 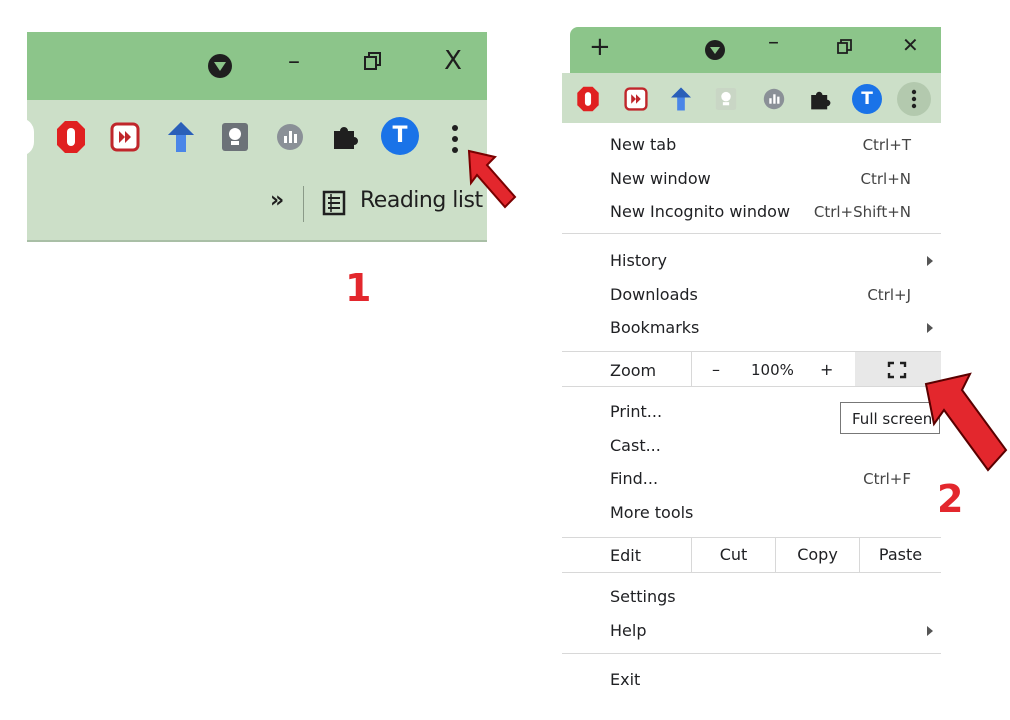 I want to click on cut-button: Cut, so click(x=733, y=555).